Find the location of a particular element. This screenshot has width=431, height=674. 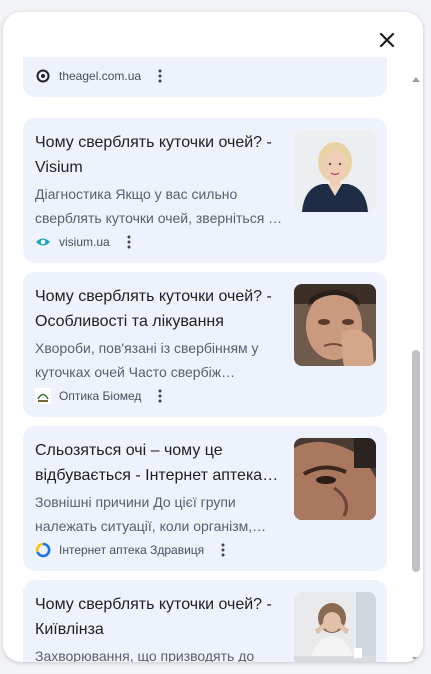

close-button is located at coordinates (387, 40).